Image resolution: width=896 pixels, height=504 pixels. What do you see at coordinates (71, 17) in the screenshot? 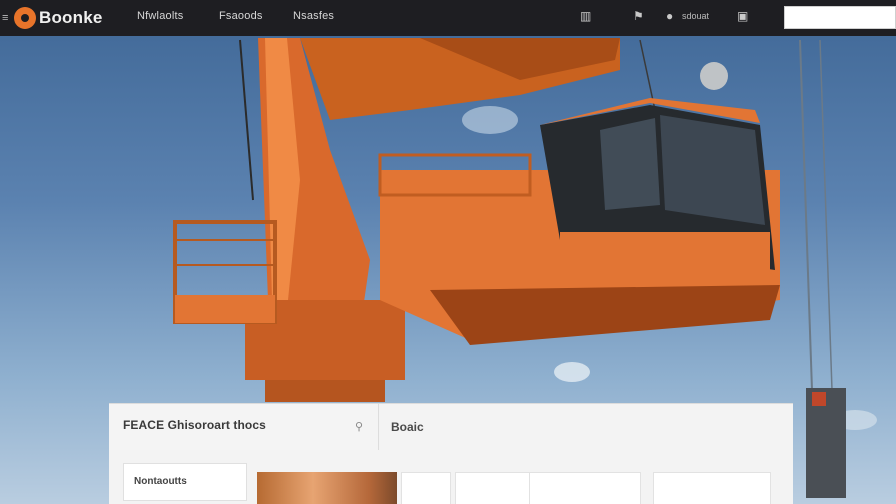
I see `brand-name: Boonke` at bounding box center [71, 17].